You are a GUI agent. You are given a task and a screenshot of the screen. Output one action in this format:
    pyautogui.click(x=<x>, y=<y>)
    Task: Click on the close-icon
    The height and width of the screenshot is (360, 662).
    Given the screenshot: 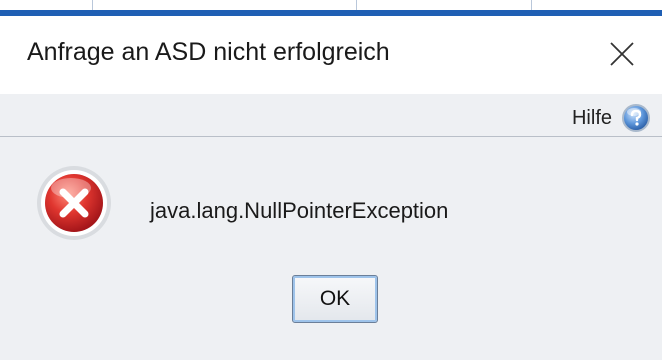 What is the action you would take?
    pyautogui.click(x=622, y=54)
    